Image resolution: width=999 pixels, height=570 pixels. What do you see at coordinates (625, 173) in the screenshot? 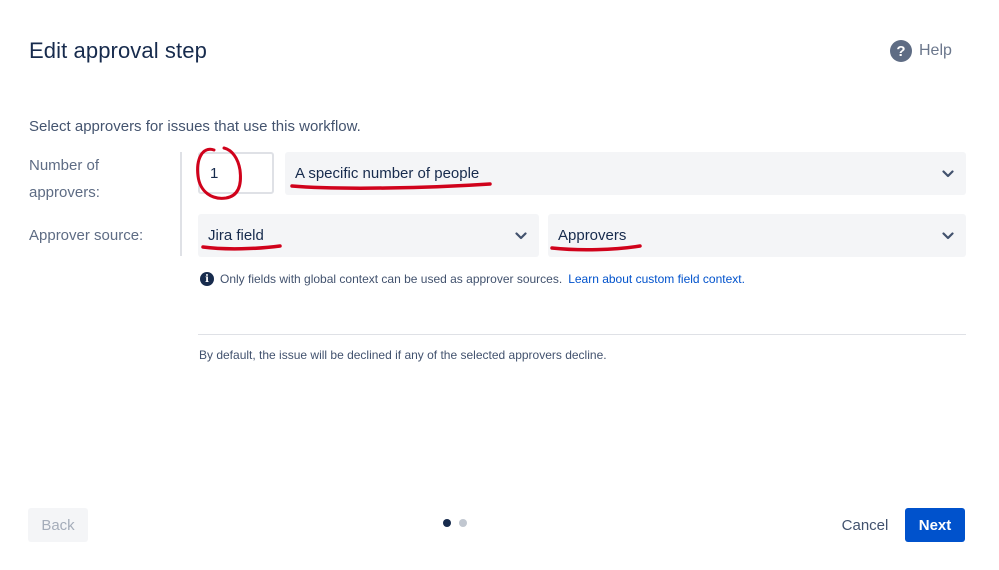
I see `approver-count-mode-select: A specific number of people` at bounding box center [625, 173].